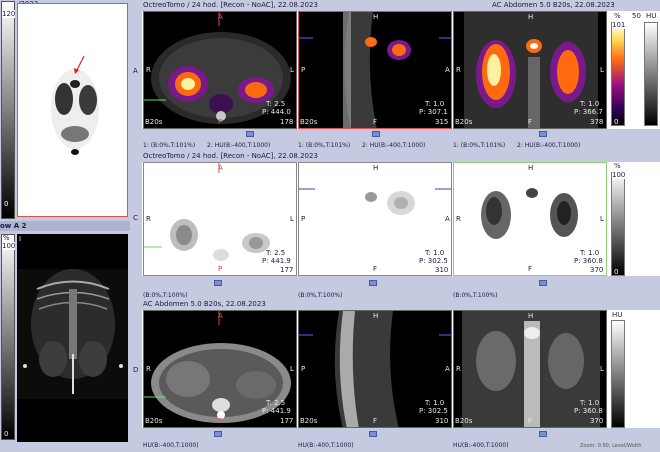  I want to click on side-letter-row2: C, so click(135, 218).